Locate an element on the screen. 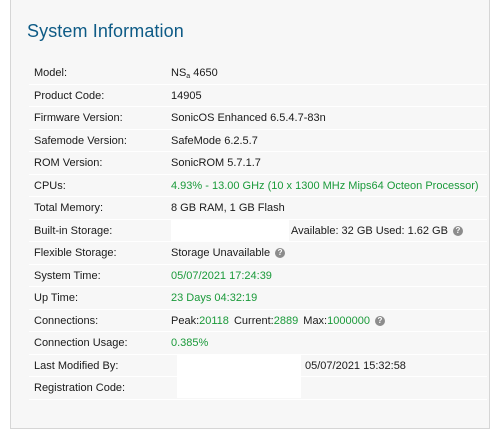 Image resolution: width=491 pixels, height=430 pixels. row-product-code: Product Code: 14905 is located at coordinates (258, 96).